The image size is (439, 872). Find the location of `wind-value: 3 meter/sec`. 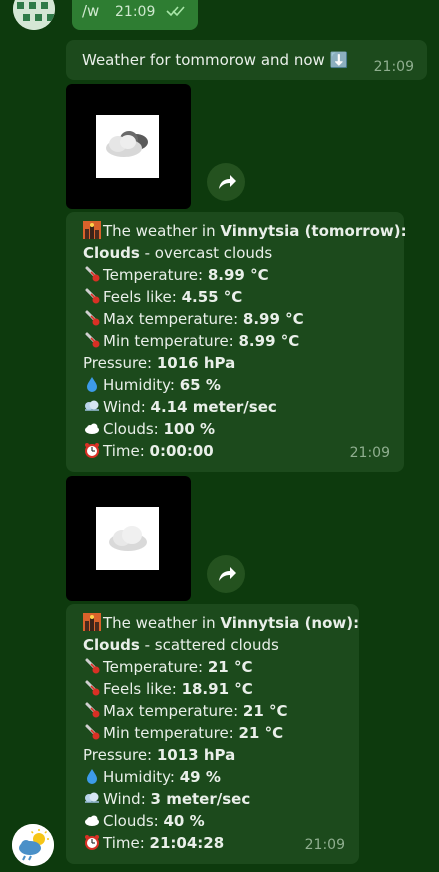

wind-value: 3 meter/sec is located at coordinates (200, 799).